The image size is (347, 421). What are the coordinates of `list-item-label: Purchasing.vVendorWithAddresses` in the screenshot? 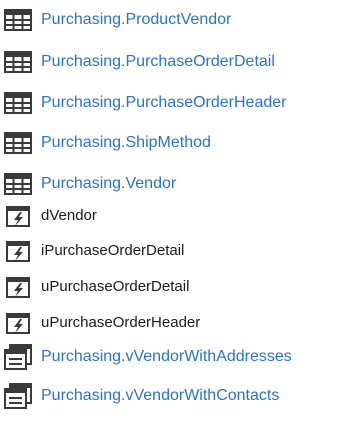 It's located at (166, 357).